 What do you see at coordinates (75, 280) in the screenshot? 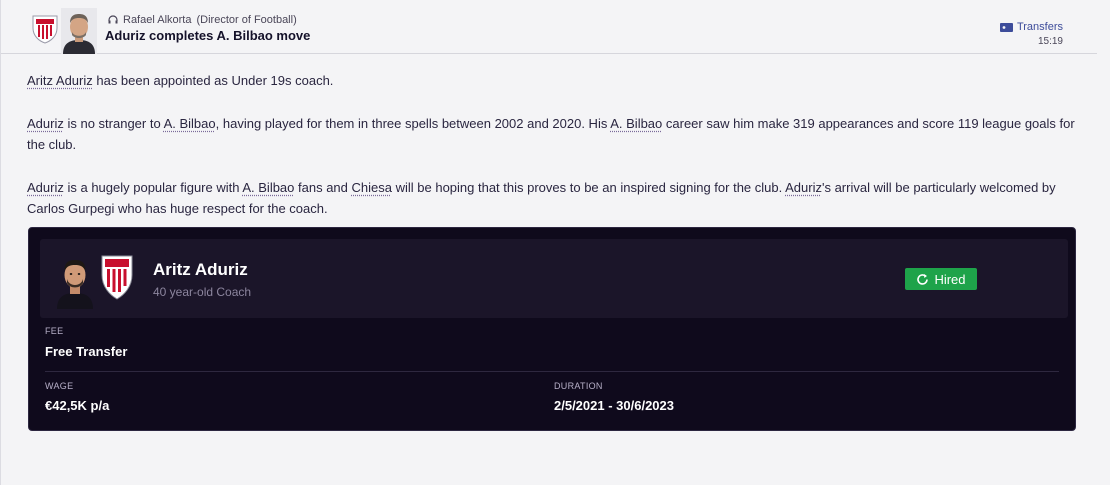
I see `staff-avatar` at bounding box center [75, 280].